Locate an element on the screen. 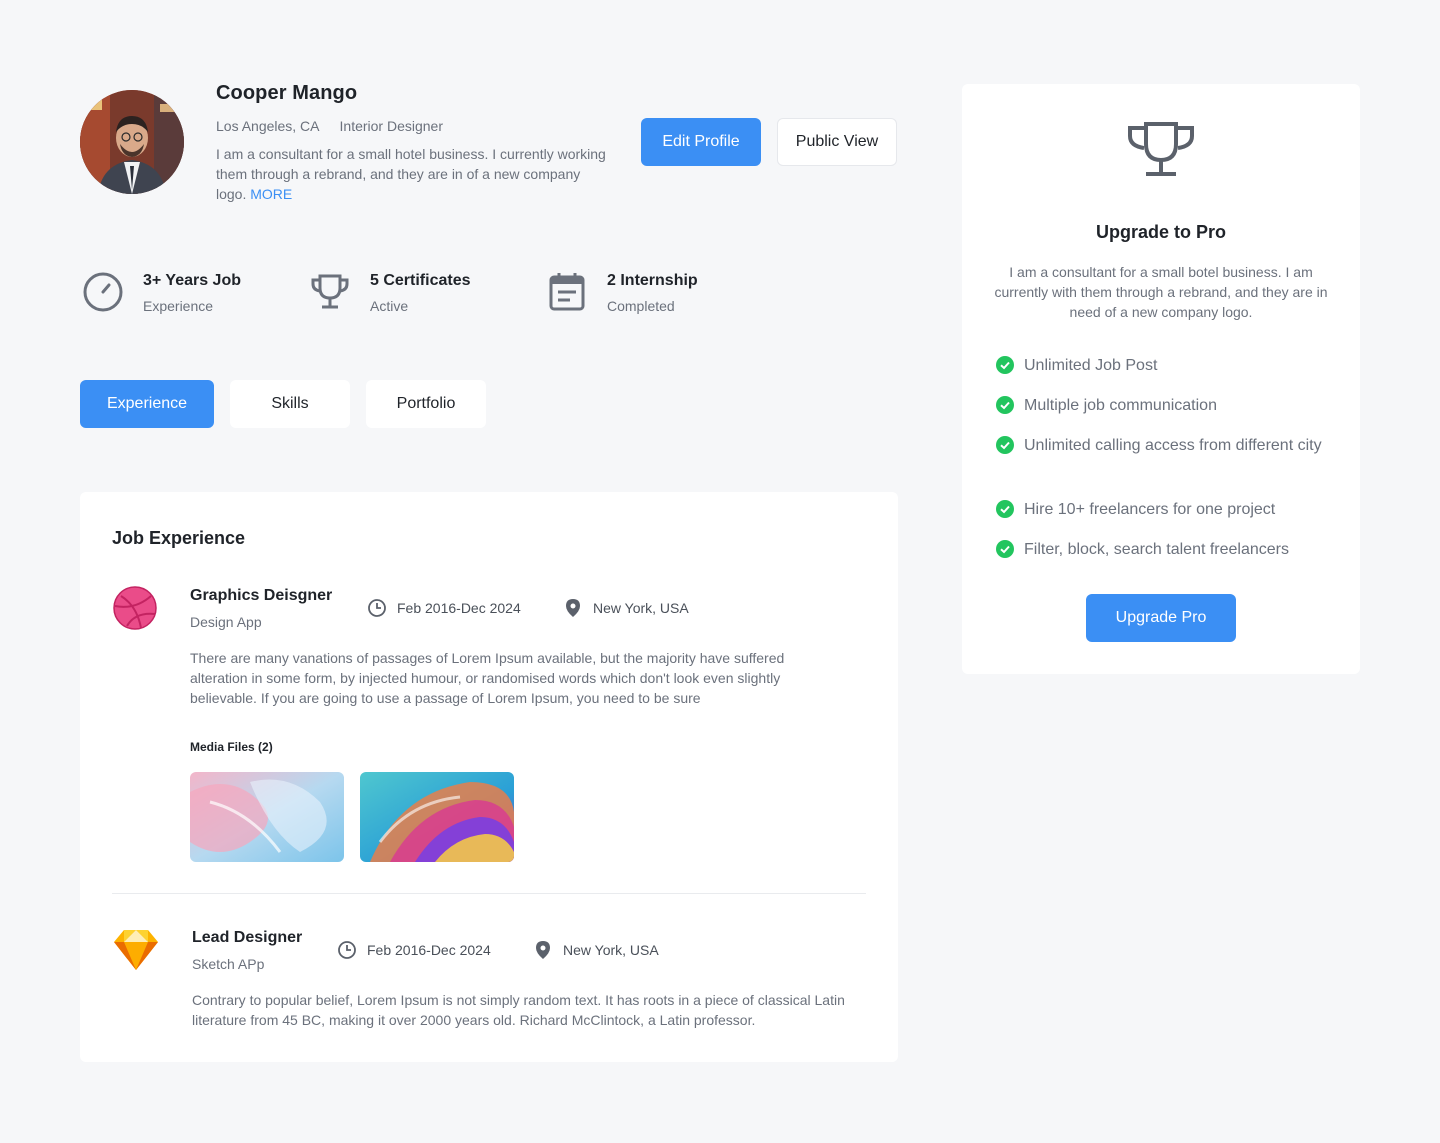 The width and height of the screenshot is (1440, 1143). calendar-icon is located at coordinates (567, 292).